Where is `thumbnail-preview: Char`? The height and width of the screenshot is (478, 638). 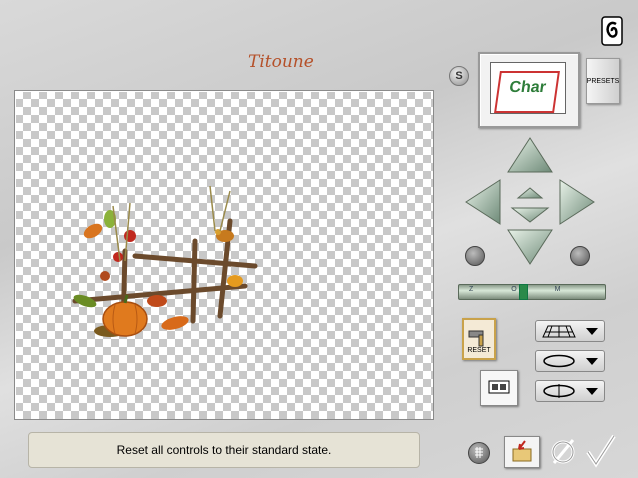 thumbnail-preview: Char is located at coordinates (529, 90).